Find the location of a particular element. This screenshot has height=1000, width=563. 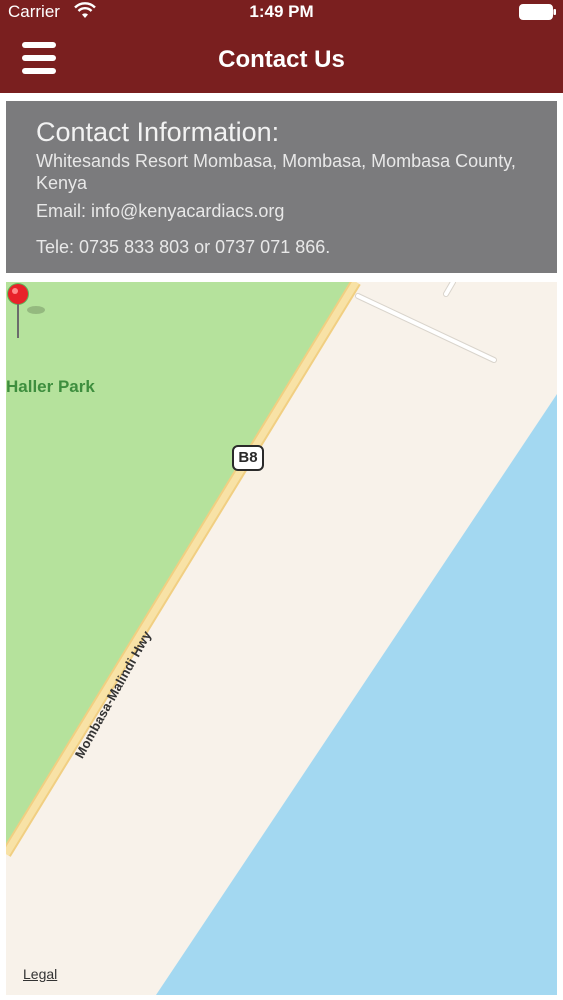

contact-heading: Contact Information: is located at coordinates (158, 132).